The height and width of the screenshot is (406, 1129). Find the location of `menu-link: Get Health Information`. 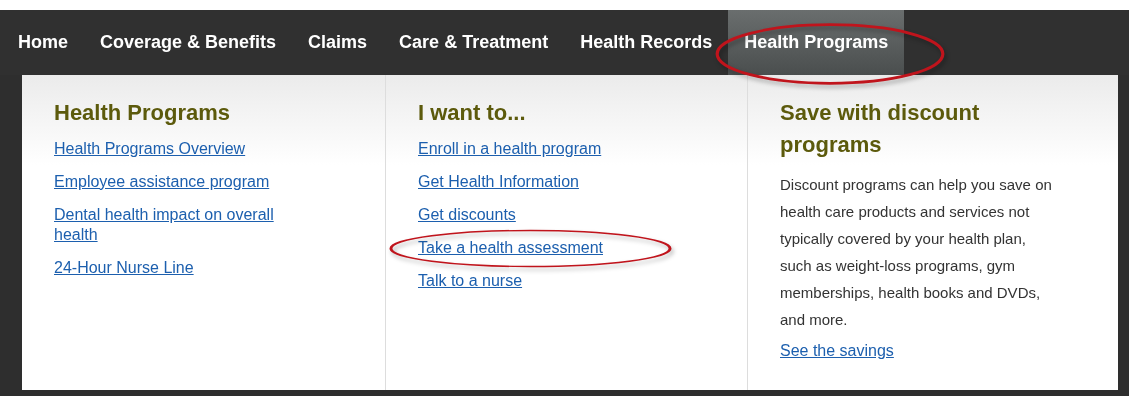

menu-link: Get Health Information is located at coordinates (498, 182).